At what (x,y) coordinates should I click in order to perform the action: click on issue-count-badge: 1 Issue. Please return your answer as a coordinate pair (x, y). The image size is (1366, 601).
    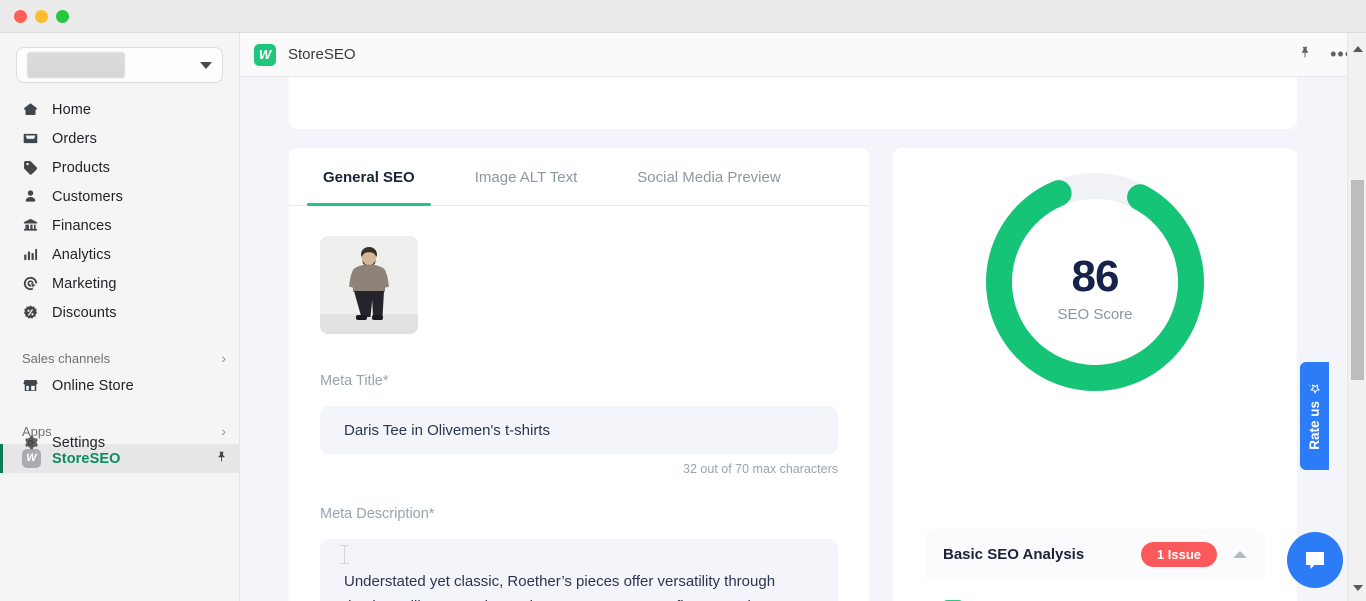
    Looking at the image, I should click on (1178, 554).